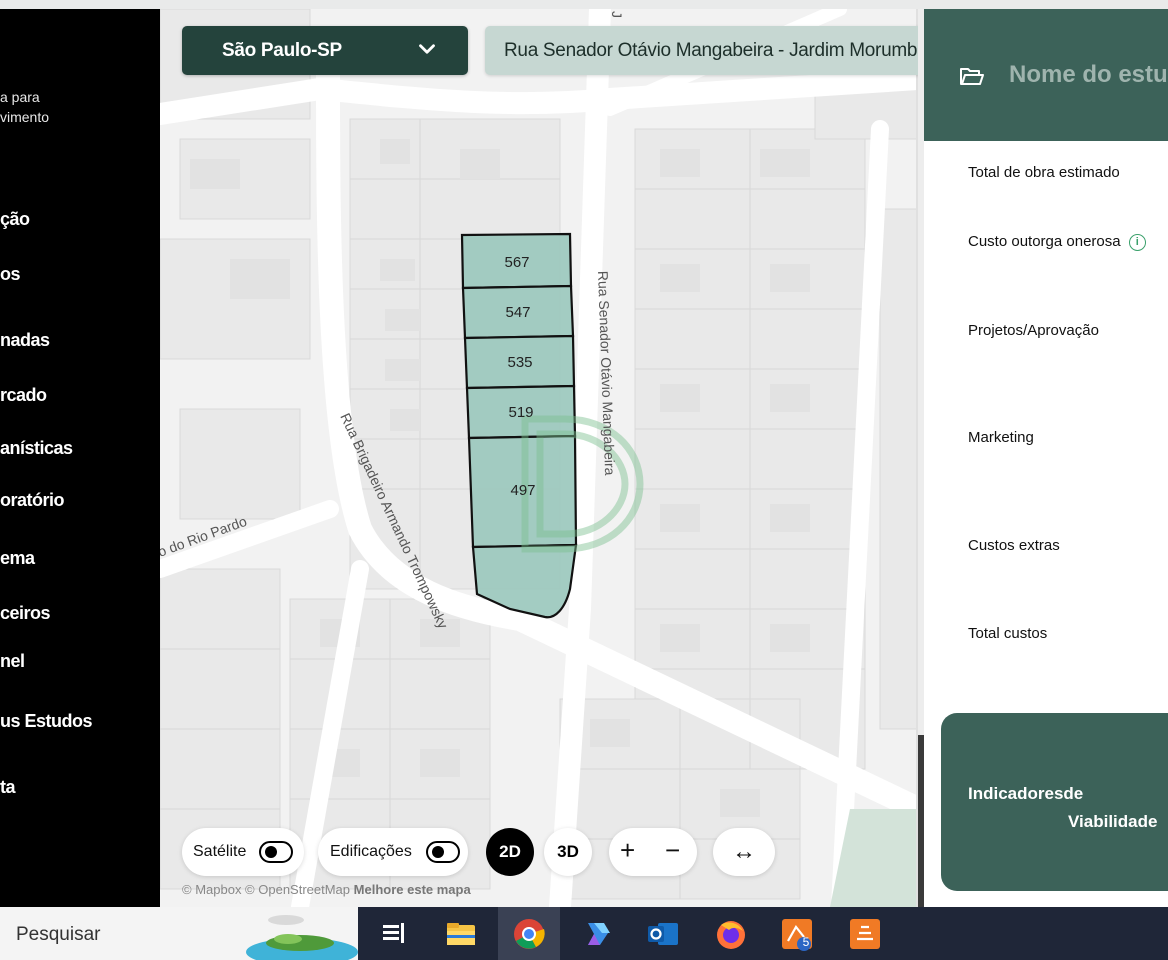 This screenshot has width=1168, height=960. Describe the element at coordinates (302, 937) in the screenshot. I see `search-highlight-island-icon` at that location.